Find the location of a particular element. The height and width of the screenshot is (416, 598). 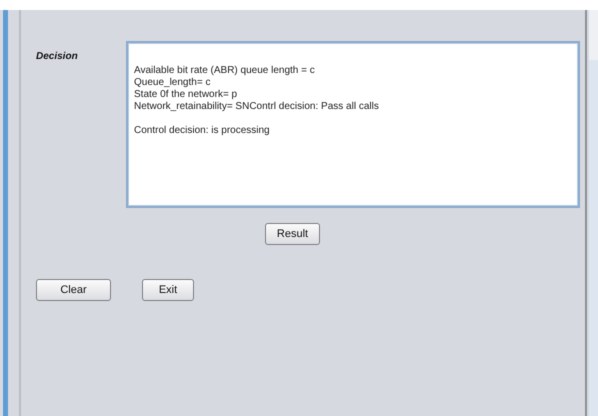

output-line: Network_retainability= SNContrl decision: Pass all calls is located at coordinates (257, 107).